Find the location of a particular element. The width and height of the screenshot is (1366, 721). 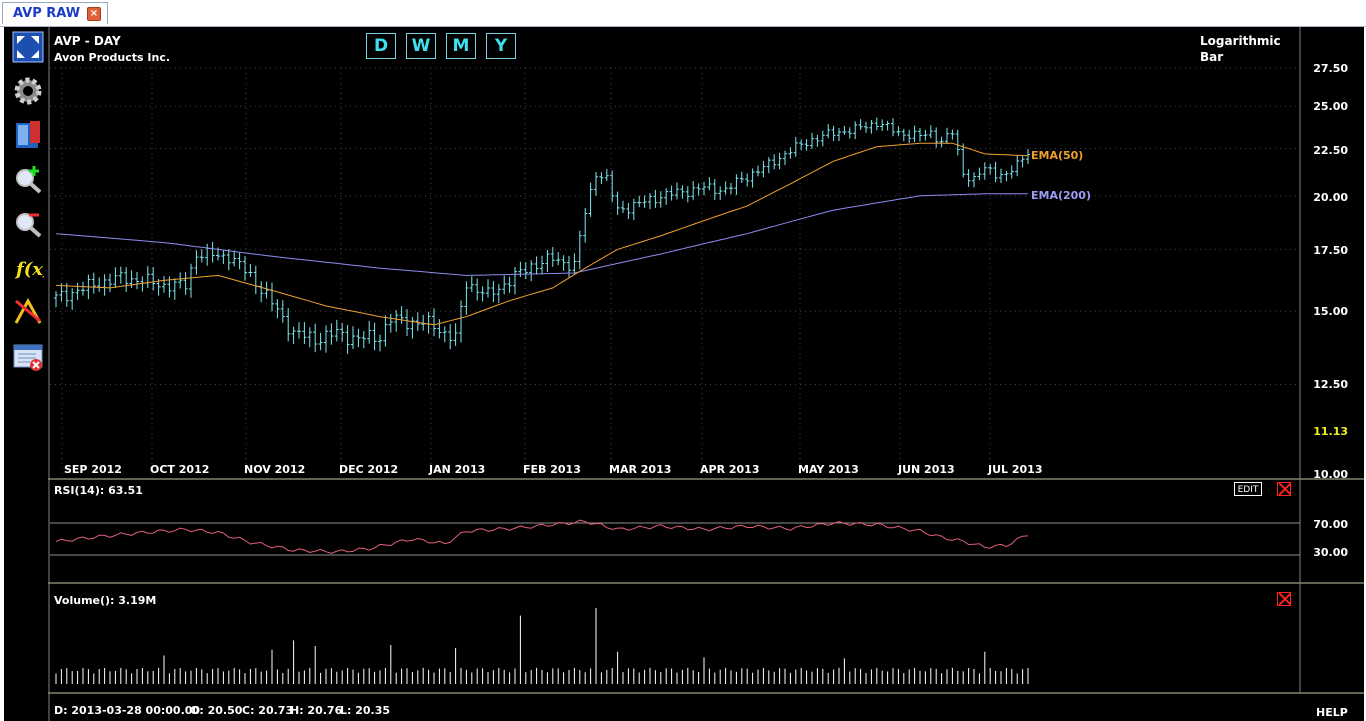

x-tick: MAY 2013 is located at coordinates (828, 469).